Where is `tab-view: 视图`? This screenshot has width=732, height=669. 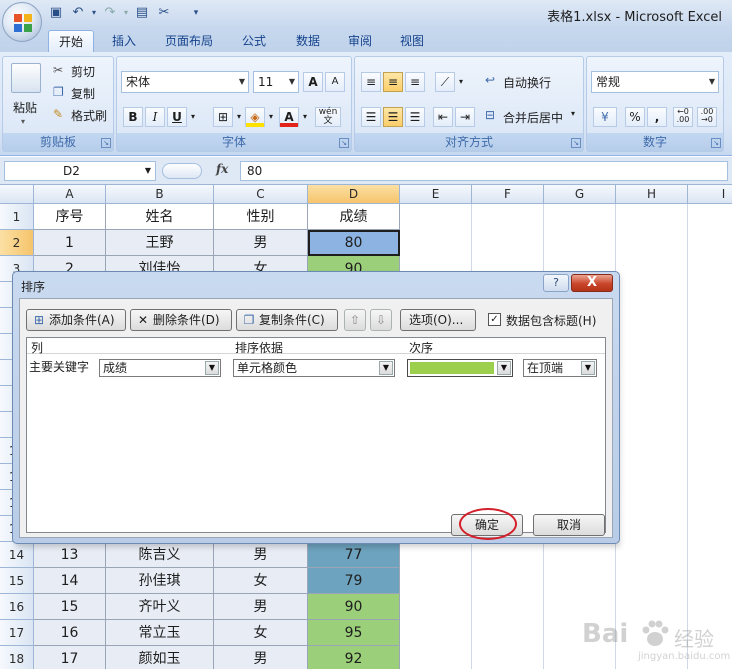 tab-view: 视图 is located at coordinates (412, 41).